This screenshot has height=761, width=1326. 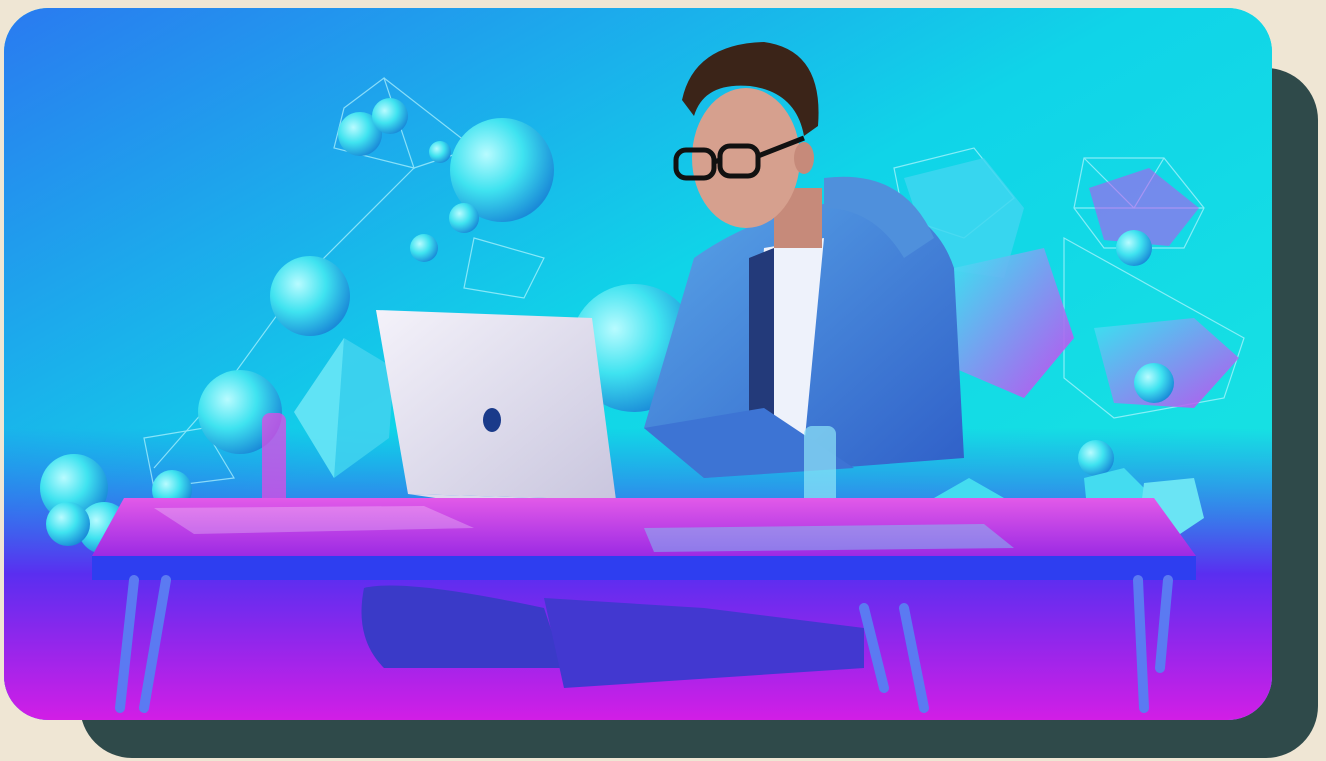 I want to click on apple-logo-icon, so click(x=492, y=420).